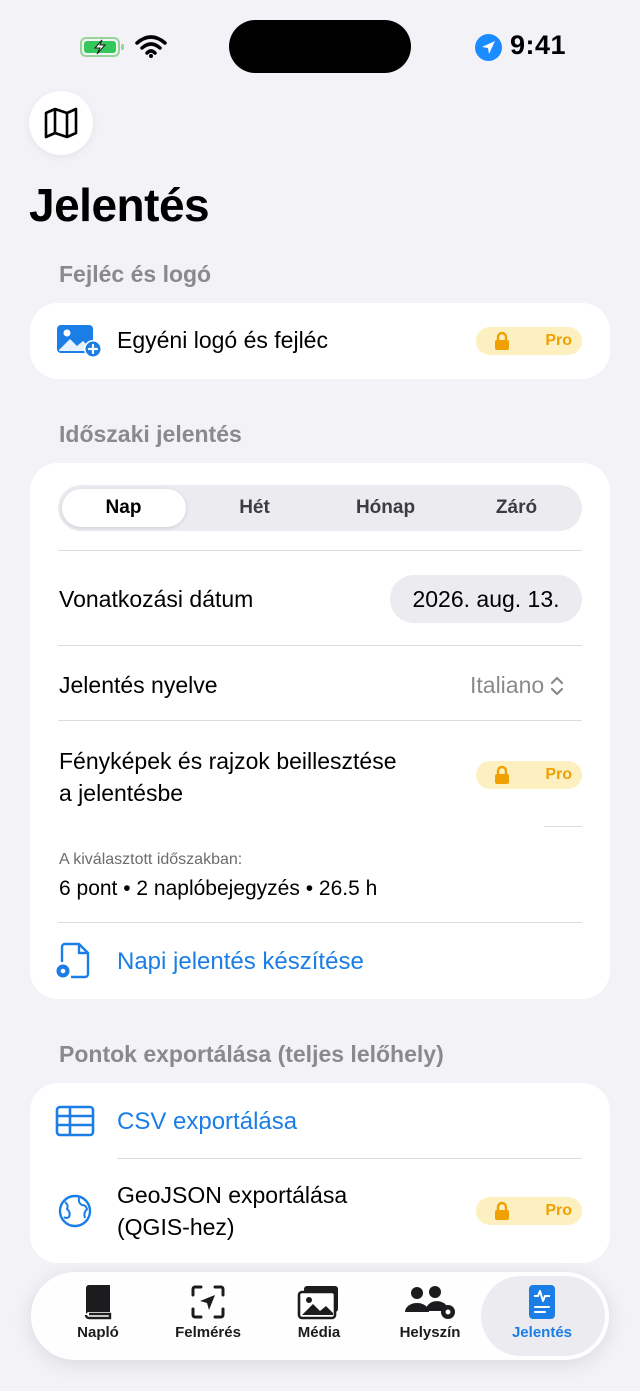 The image size is (640, 1391). Describe the element at coordinates (317, 1303) in the screenshot. I see `photos-icon` at that location.